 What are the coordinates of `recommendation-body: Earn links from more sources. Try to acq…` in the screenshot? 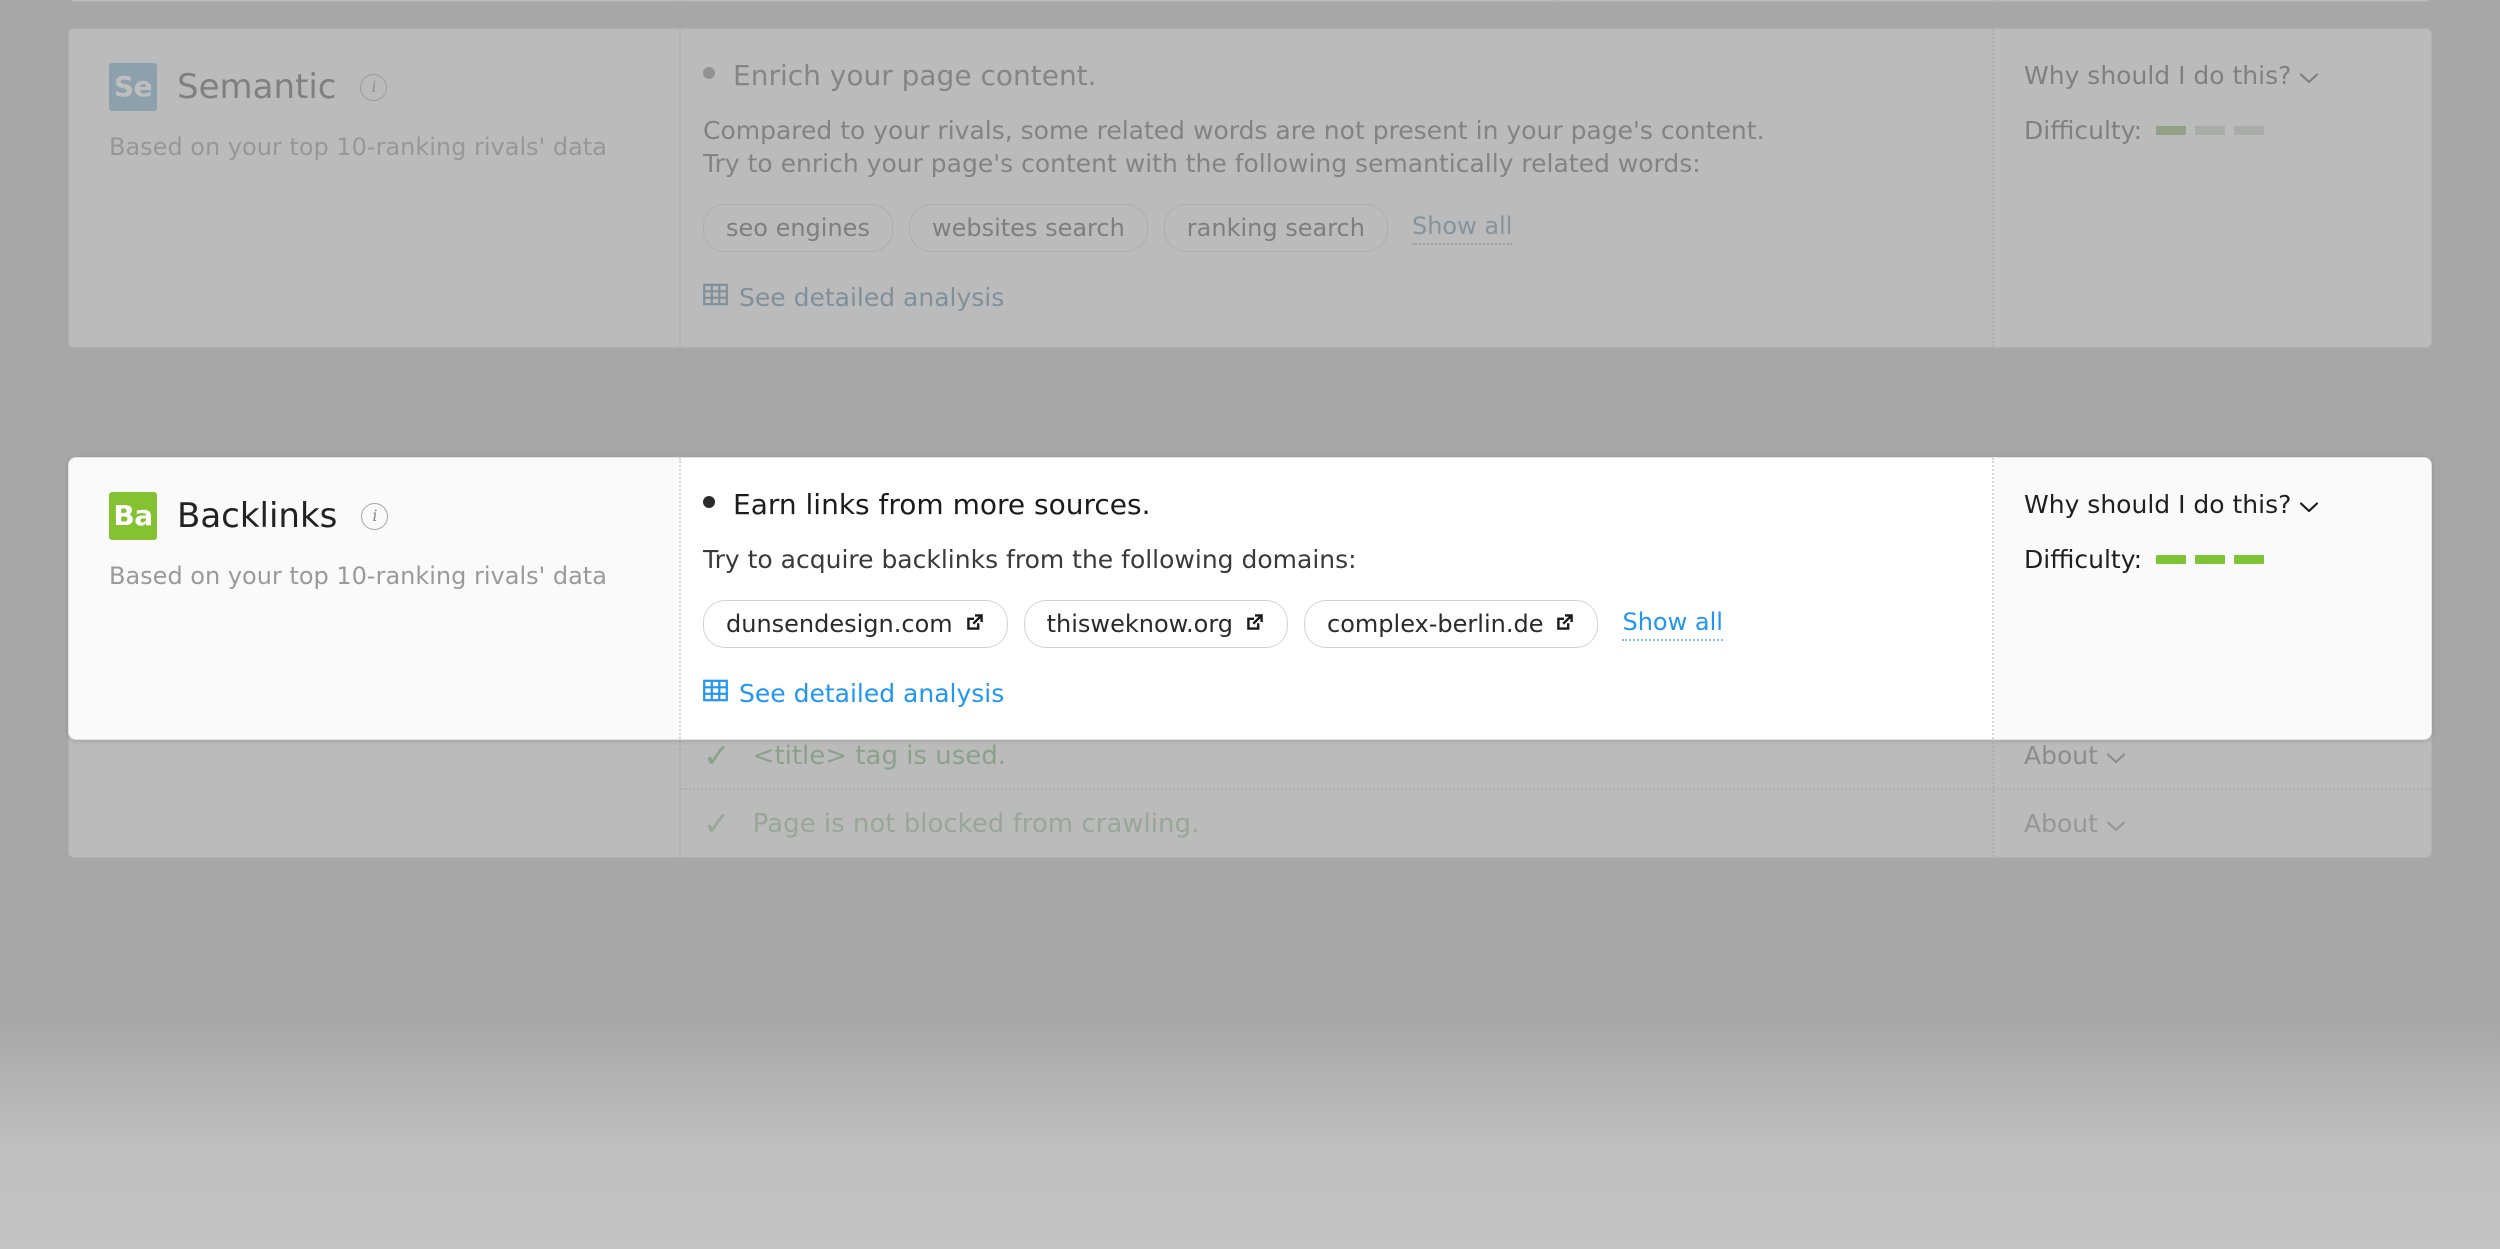 It's located at (1336, 600).